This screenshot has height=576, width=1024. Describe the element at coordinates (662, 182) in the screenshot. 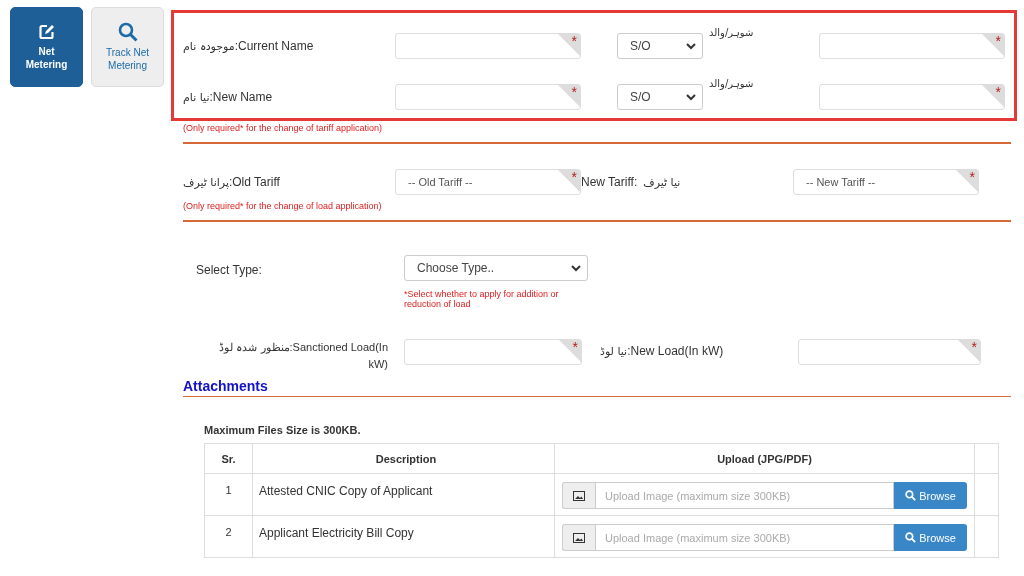

I see `urdu-label: نیا ٹیرف` at that location.